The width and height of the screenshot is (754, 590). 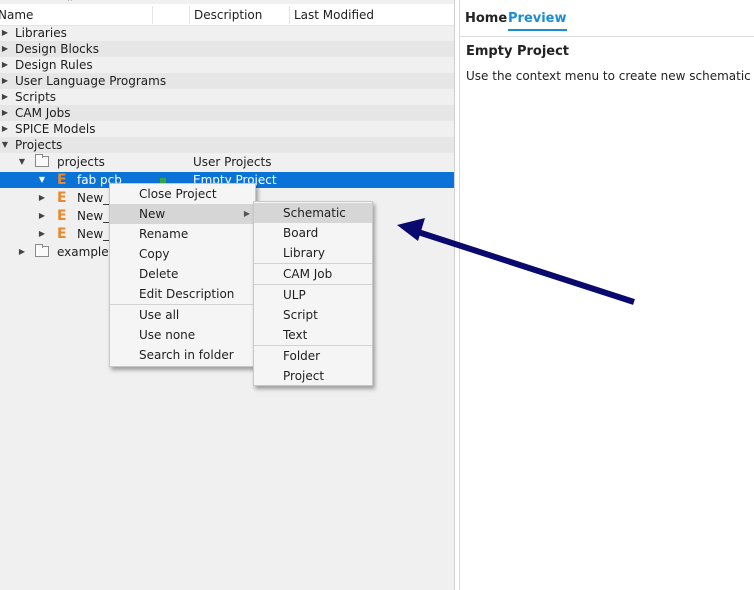 What do you see at coordinates (227, 65) in the screenshot?
I see `tree-item-design-rules: ▶ Design Rules` at bounding box center [227, 65].